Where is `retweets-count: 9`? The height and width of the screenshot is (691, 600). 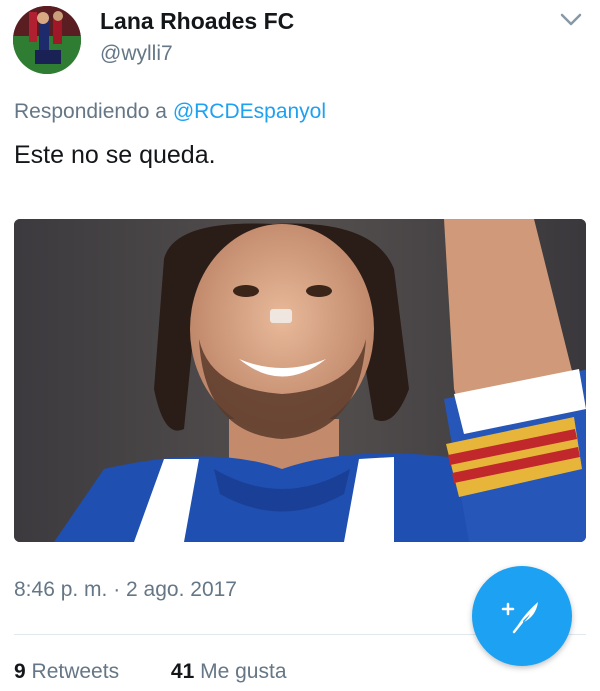 retweets-count: 9 is located at coordinates (20, 671).